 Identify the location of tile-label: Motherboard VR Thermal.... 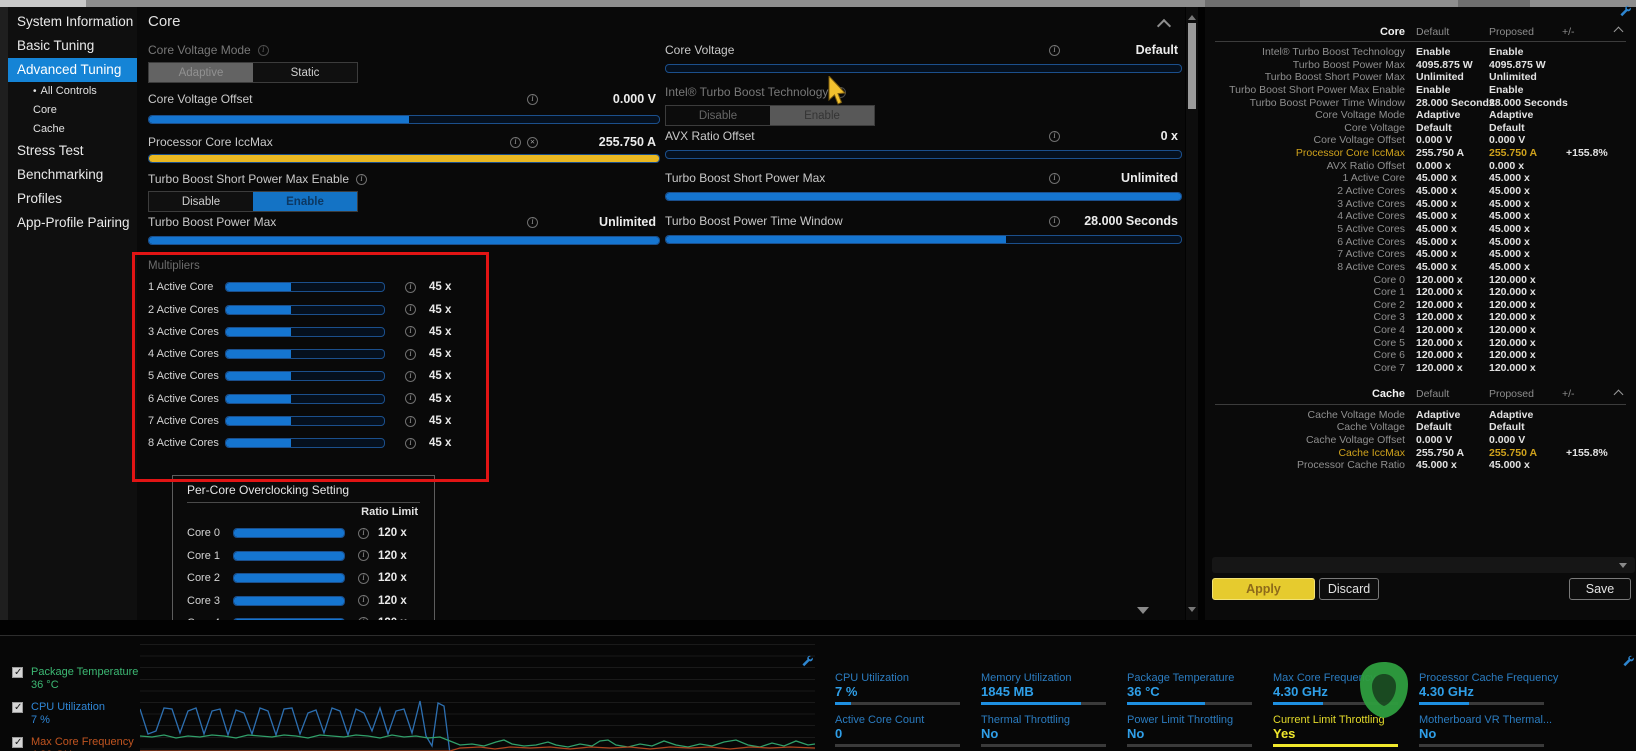
(1486, 720).